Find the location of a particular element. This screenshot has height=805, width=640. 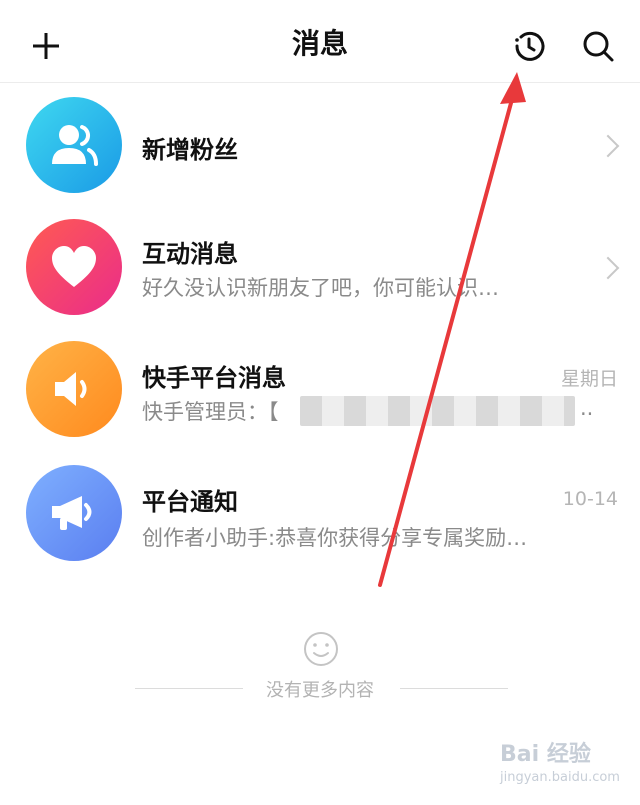

interactions-avatar is located at coordinates (74, 267).